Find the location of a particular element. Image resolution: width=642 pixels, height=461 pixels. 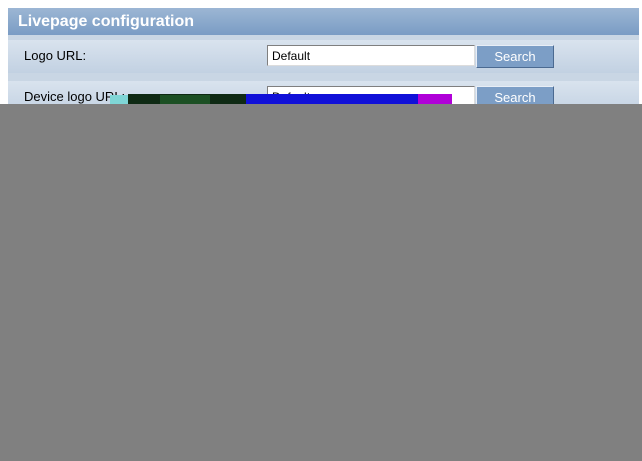

logo-url-row: Logo URL: Search is located at coordinates (323, 56).